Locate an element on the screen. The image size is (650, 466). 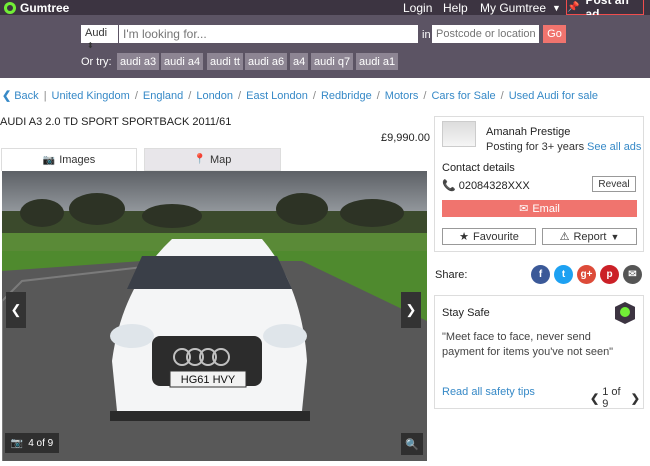
phone-number: 📞 02084328XXX is located at coordinates (486, 185).